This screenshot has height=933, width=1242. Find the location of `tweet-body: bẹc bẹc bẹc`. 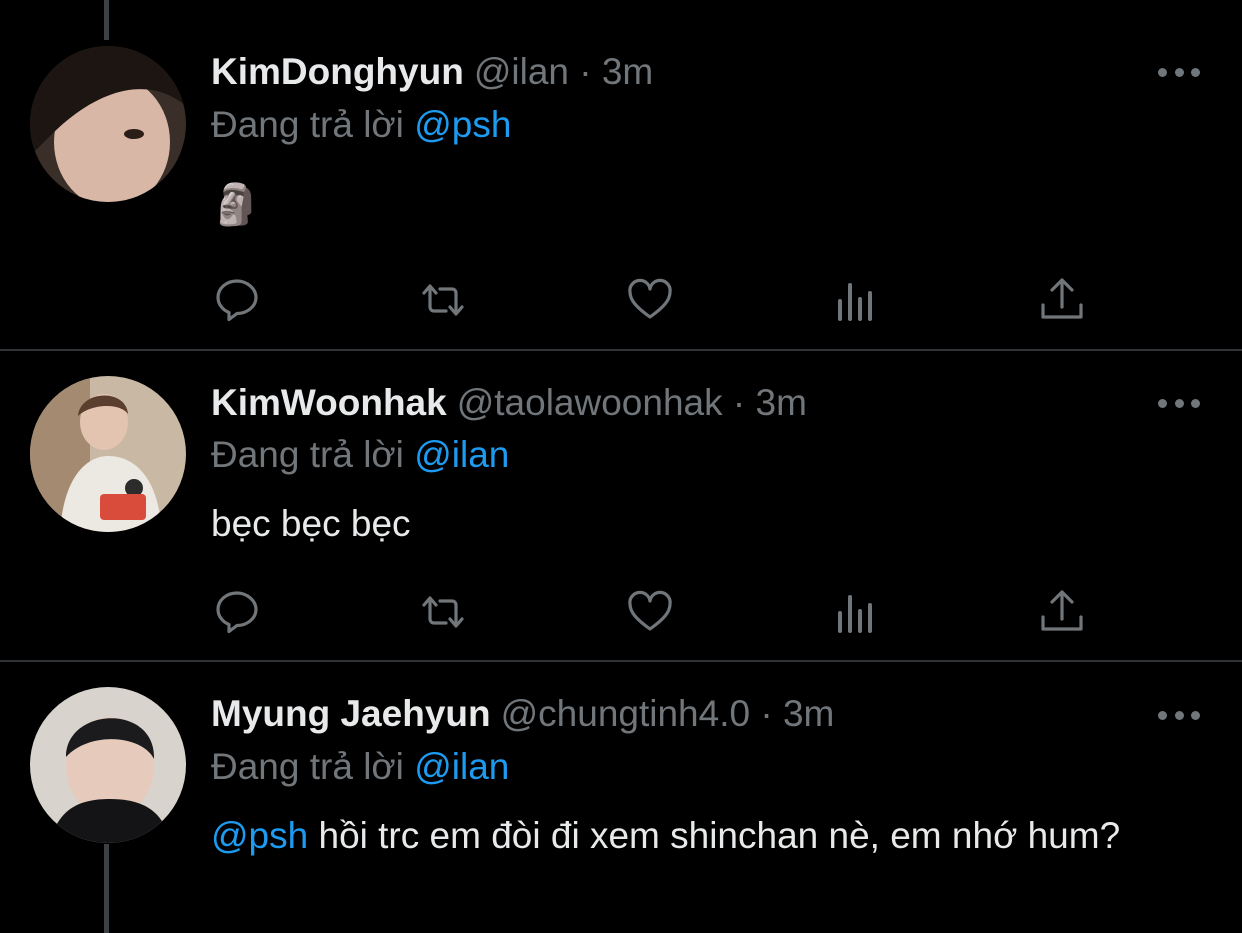

tweet-body: bẹc bẹc bẹc is located at coordinates (701, 524).